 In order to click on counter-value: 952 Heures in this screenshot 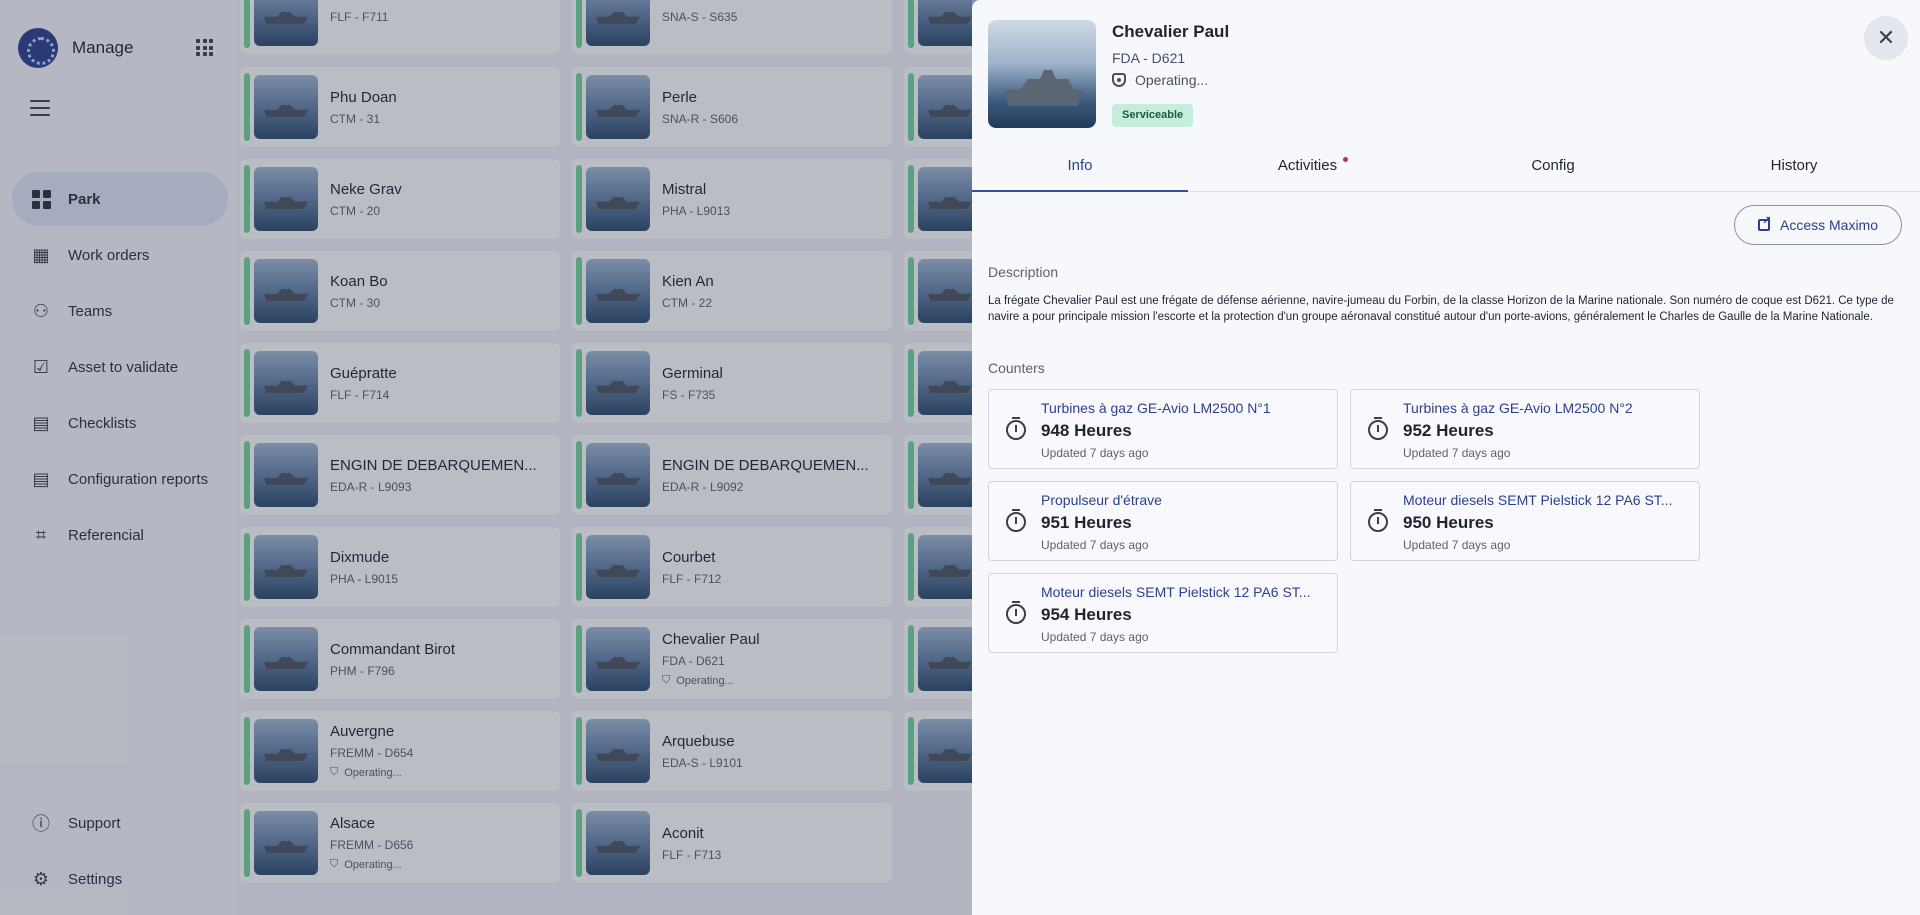, I will do `click(1448, 430)`.